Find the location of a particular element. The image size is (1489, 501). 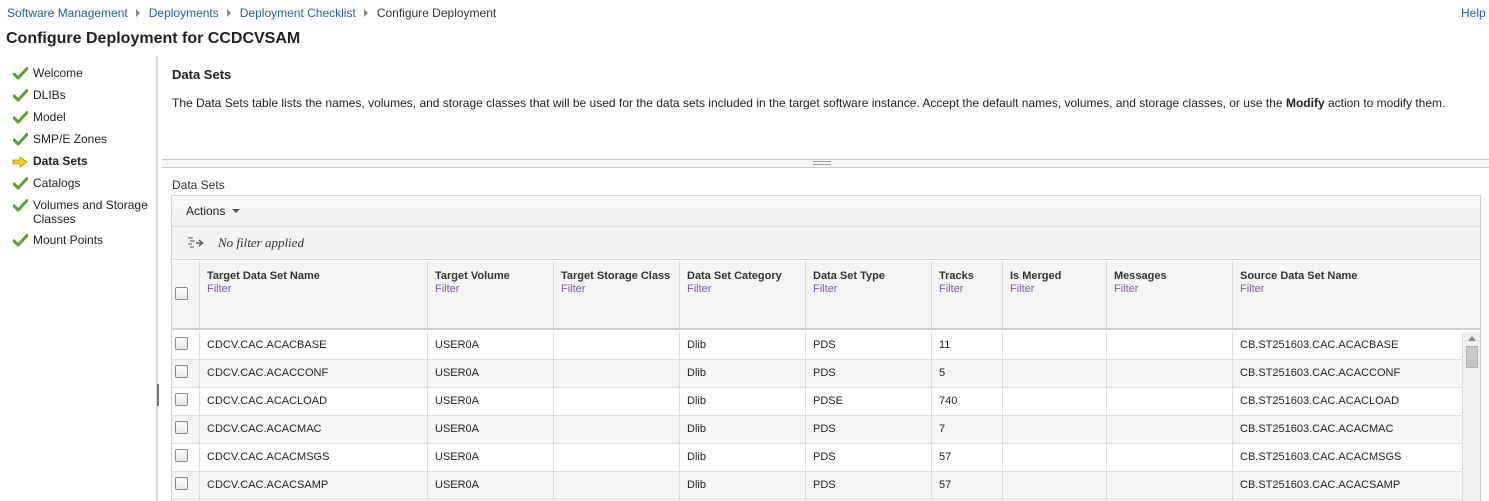

column-header-label: Data Set Type is located at coordinates (872, 276).